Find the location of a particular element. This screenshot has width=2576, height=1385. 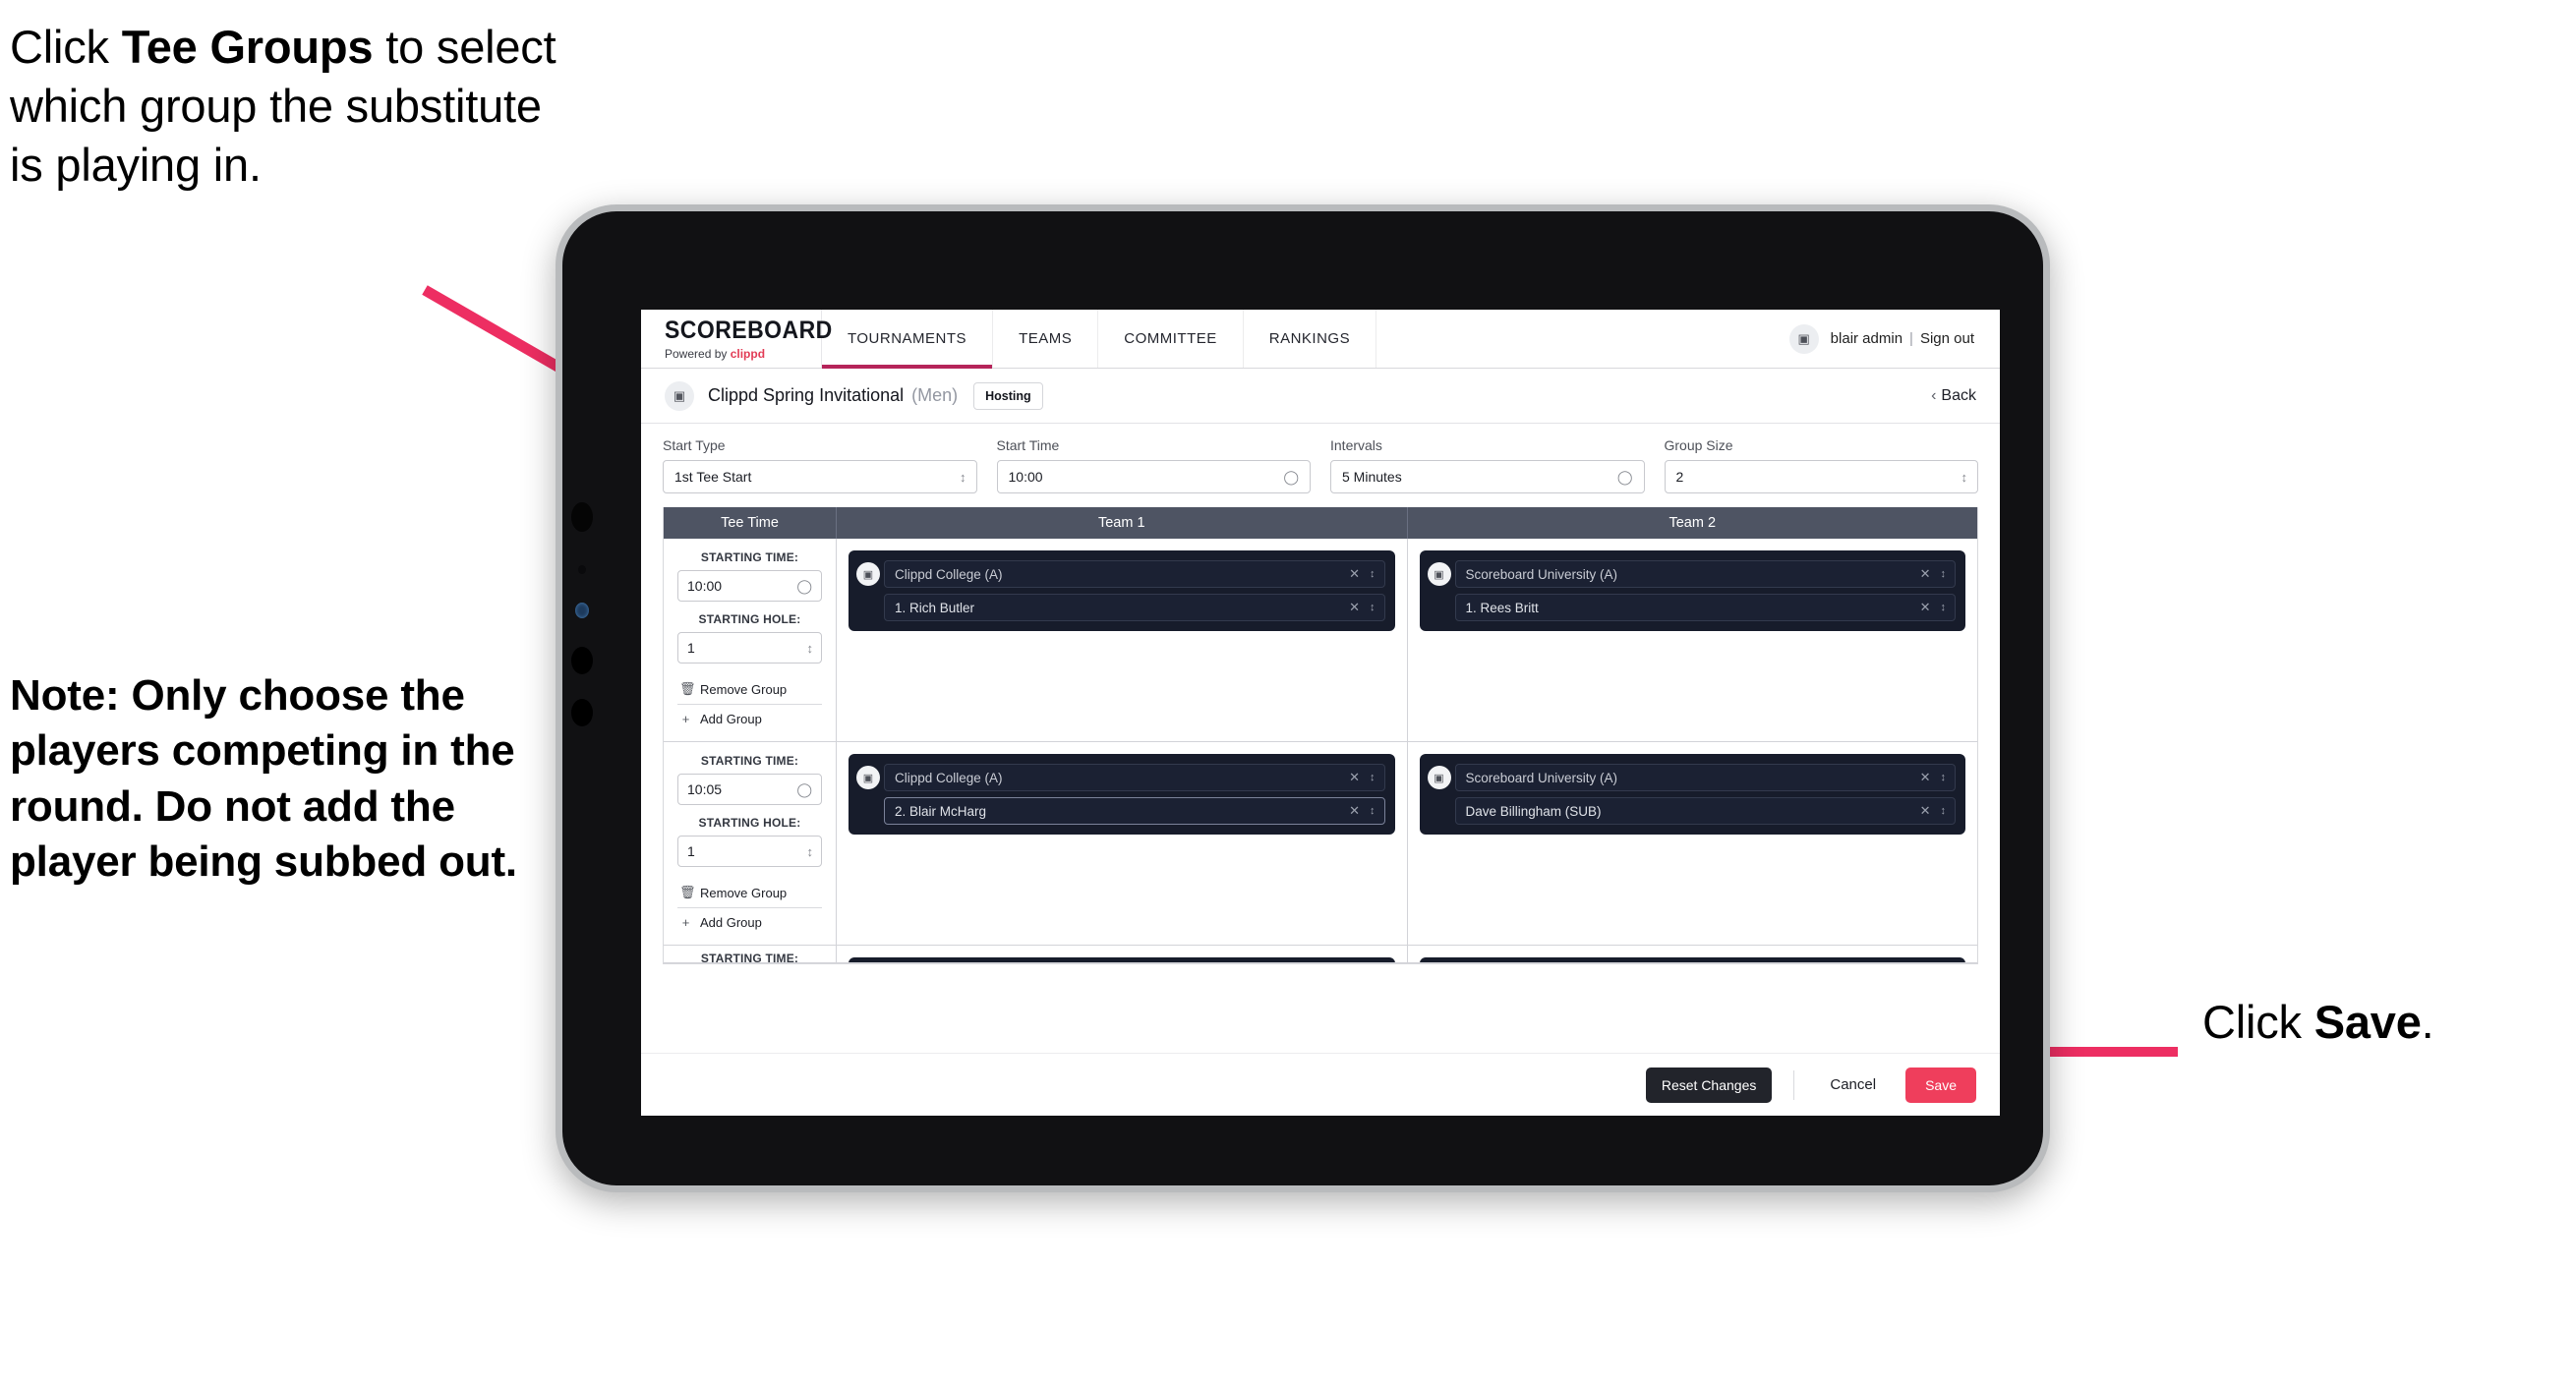

annotation-tee-groups-pre: Click is located at coordinates (66, 47).